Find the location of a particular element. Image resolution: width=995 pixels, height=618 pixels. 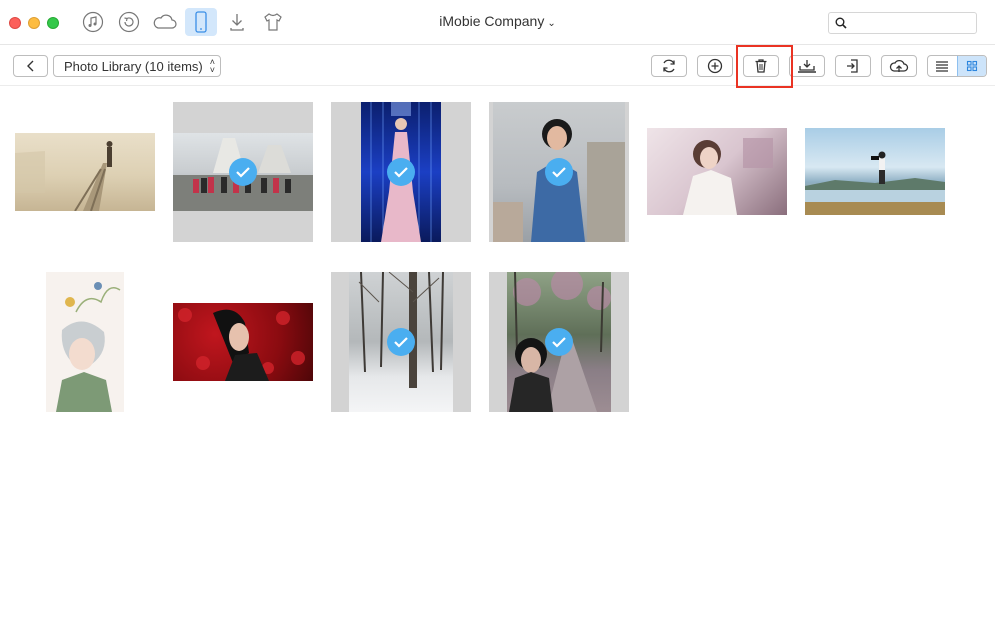

backup-icon is located at coordinates (129, 22).